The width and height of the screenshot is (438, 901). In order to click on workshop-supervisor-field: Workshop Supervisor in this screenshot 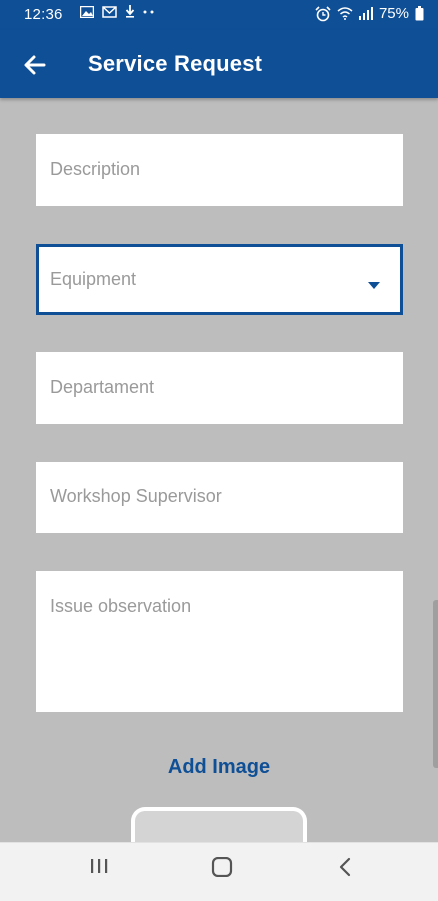, I will do `click(219, 497)`.